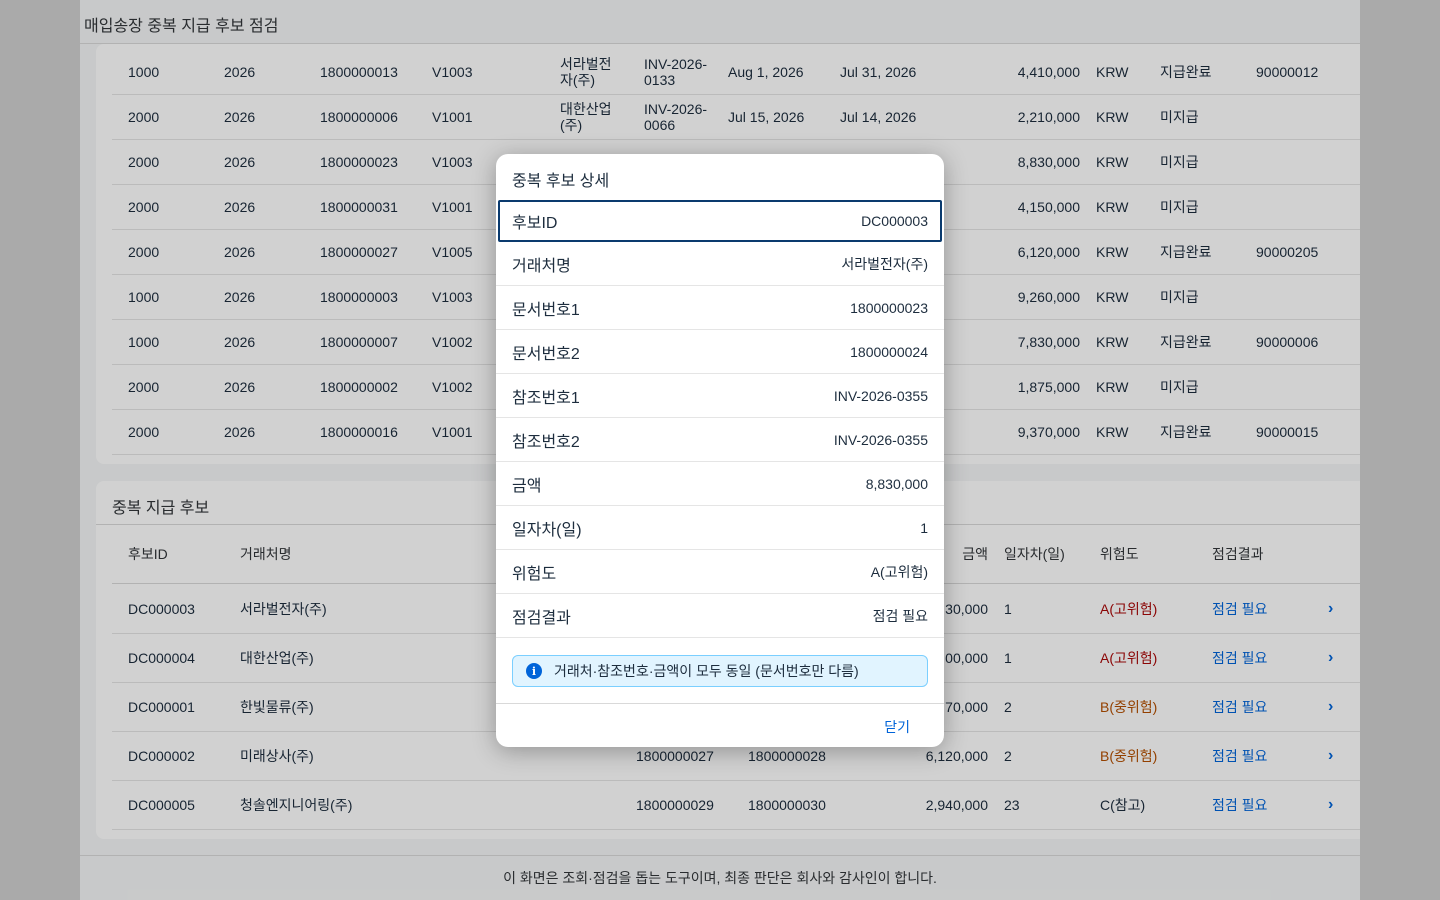 This screenshot has height=900, width=1440. What do you see at coordinates (561, 181) in the screenshot?
I see `dialog-title: 중복 후보 상세` at bounding box center [561, 181].